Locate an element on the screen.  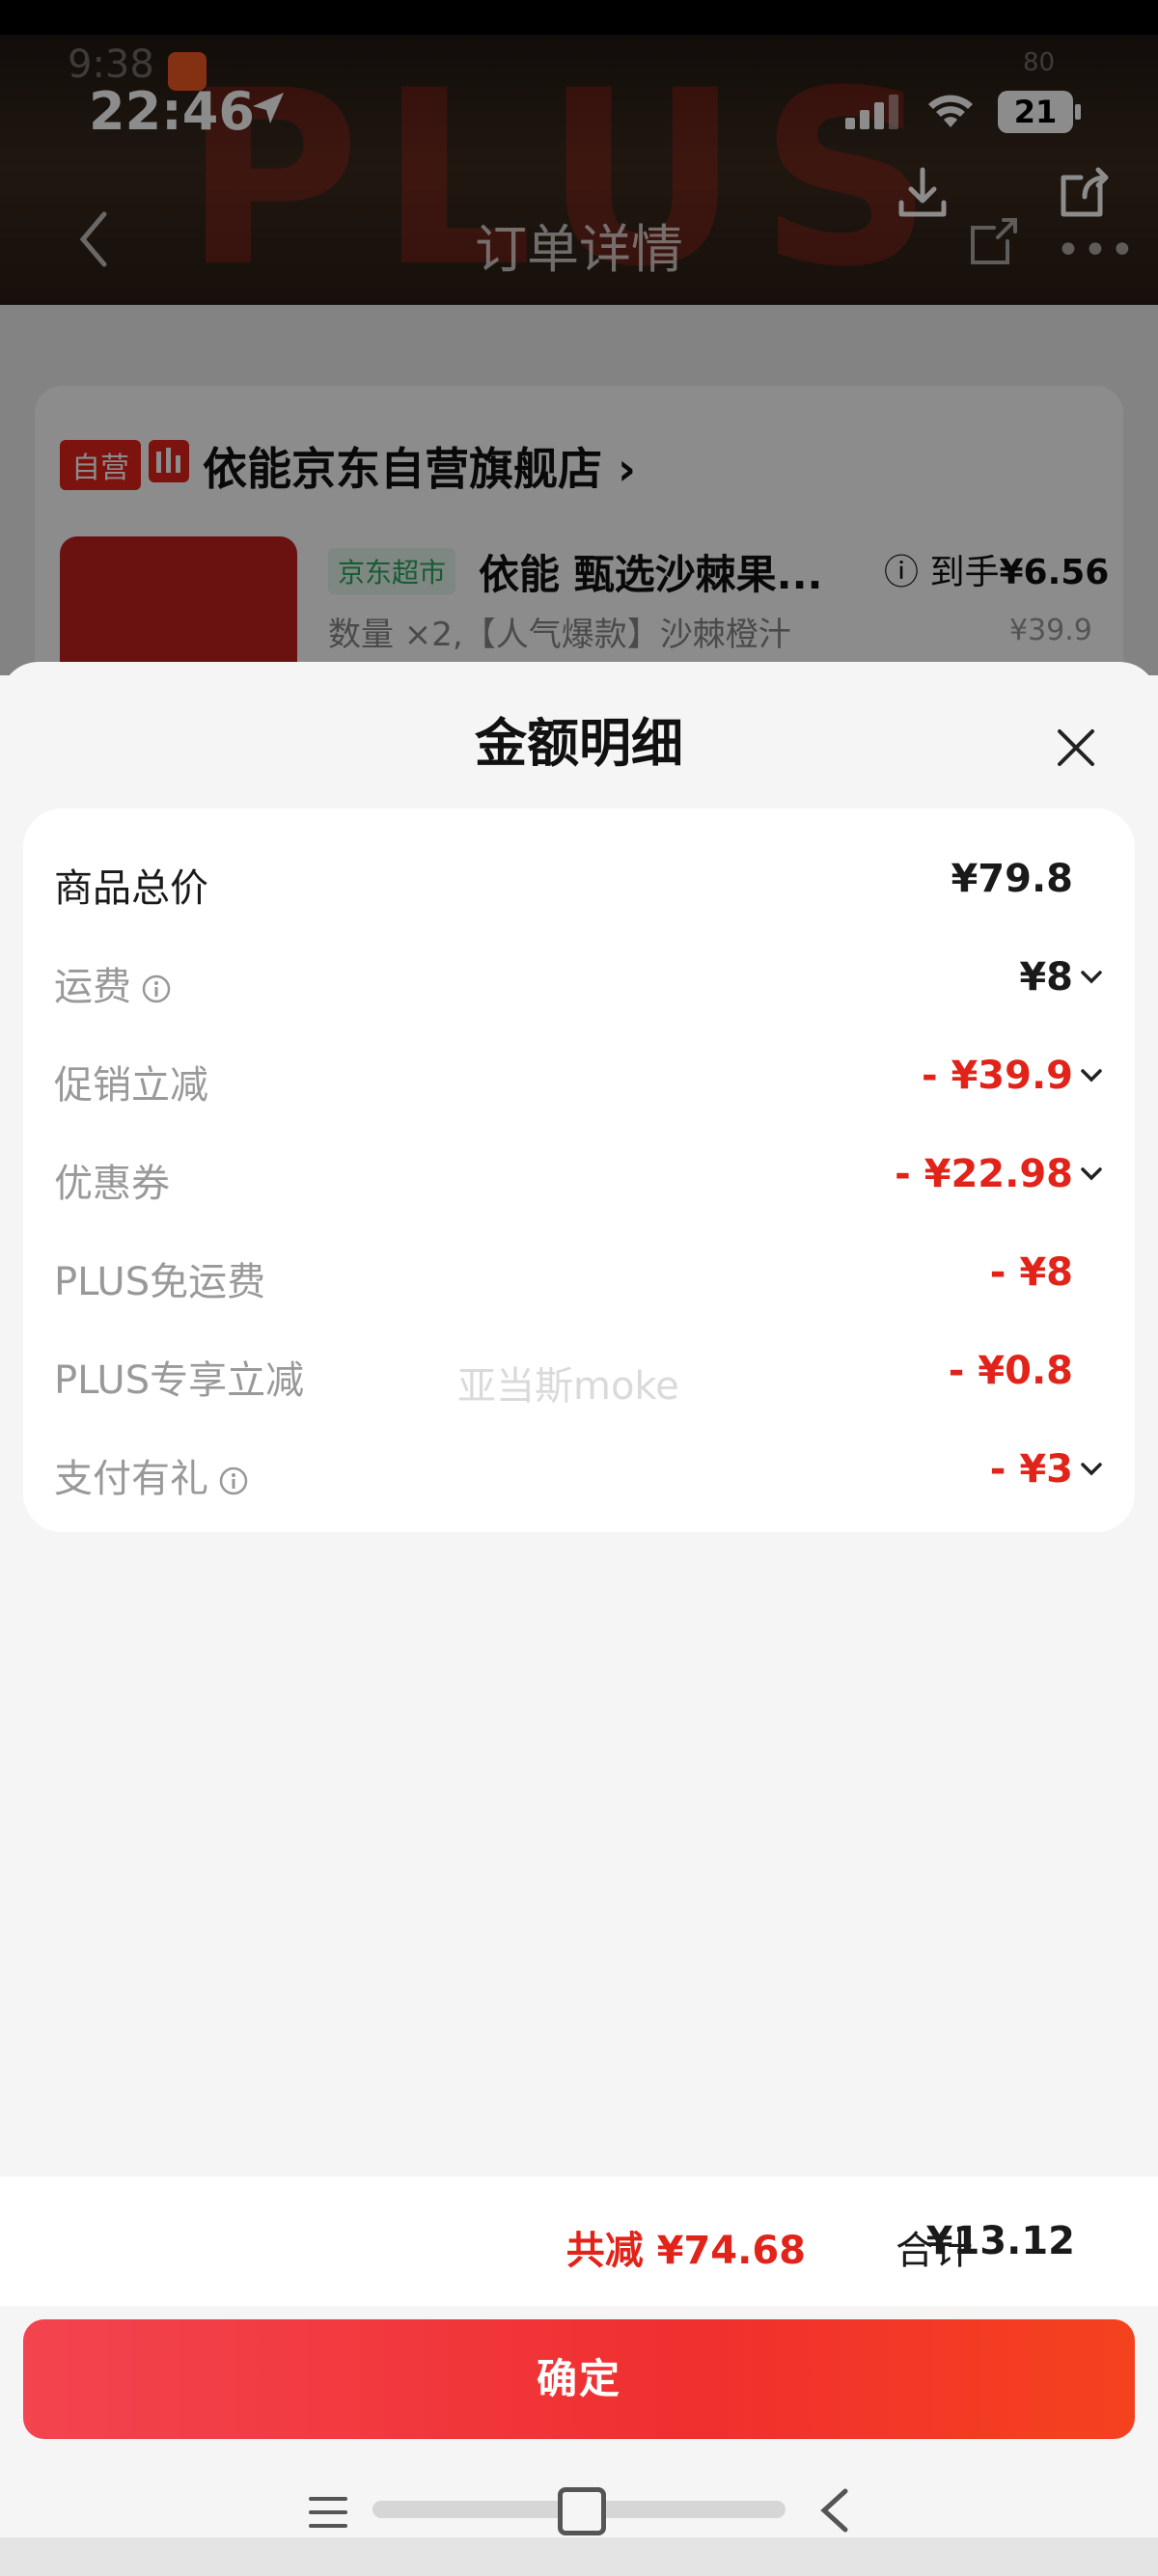
row-value: - ¥0.8 is located at coordinates (1010, 1371).